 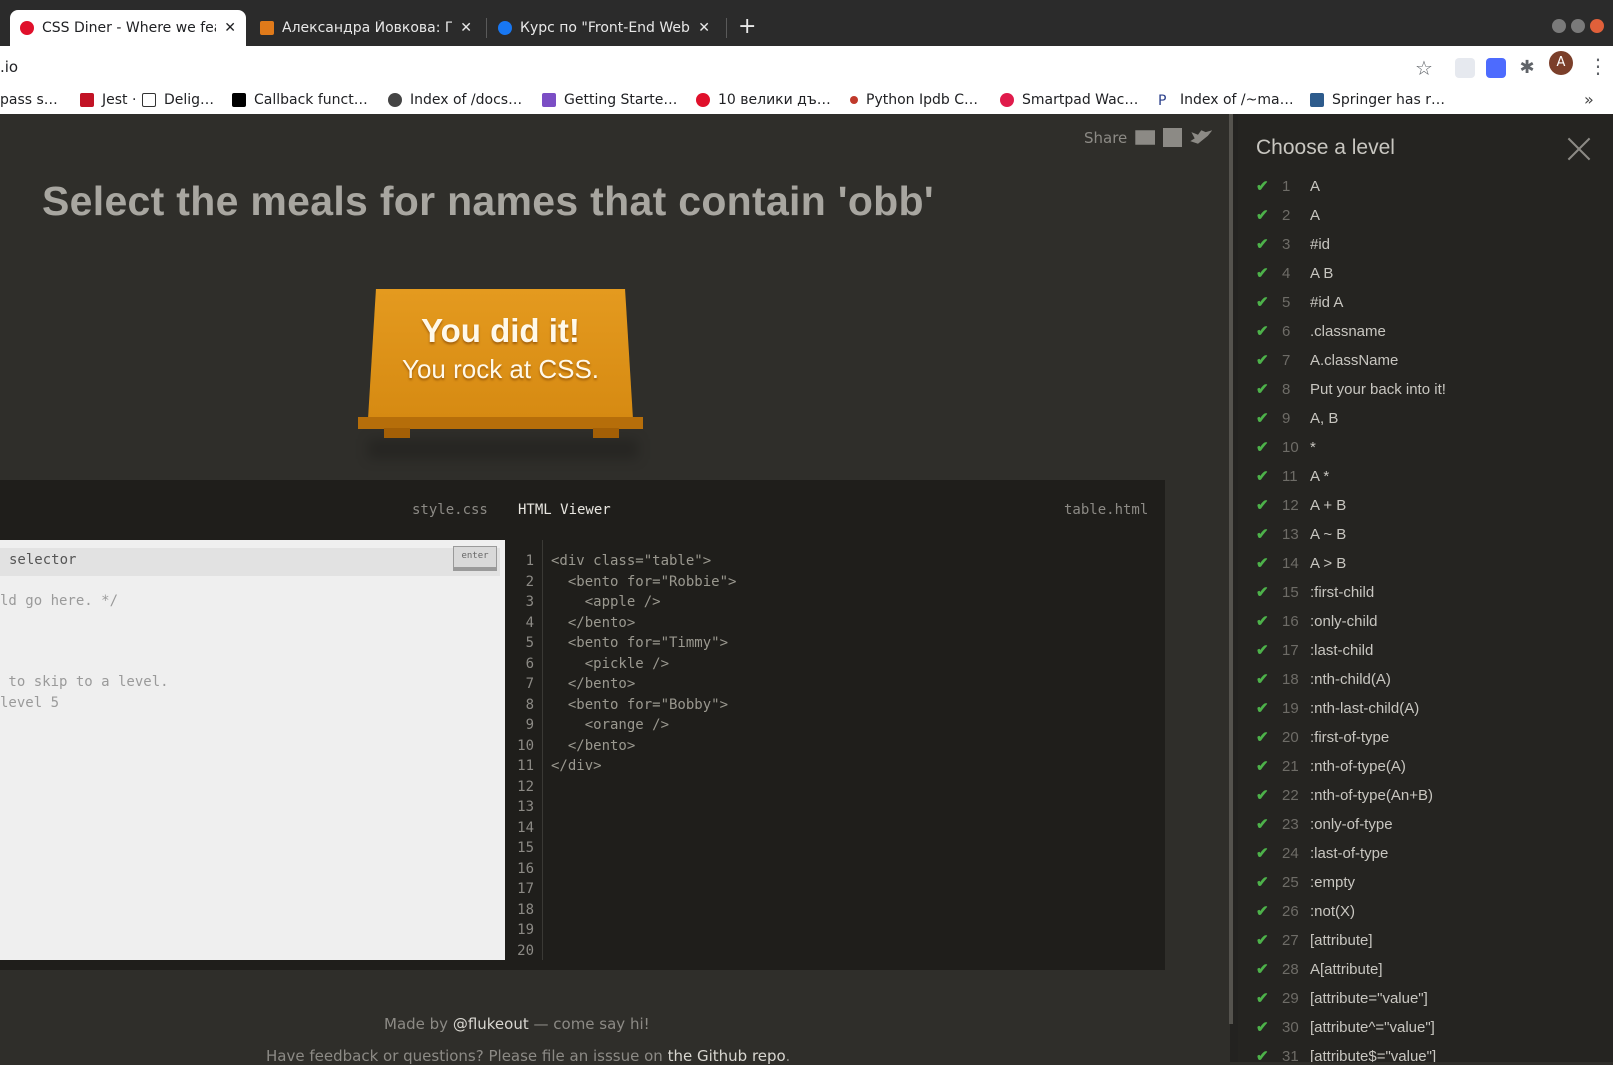 What do you see at coordinates (1294, 273) in the screenshot?
I see `level-item: ✔ 4 A B` at bounding box center [1294, 273].